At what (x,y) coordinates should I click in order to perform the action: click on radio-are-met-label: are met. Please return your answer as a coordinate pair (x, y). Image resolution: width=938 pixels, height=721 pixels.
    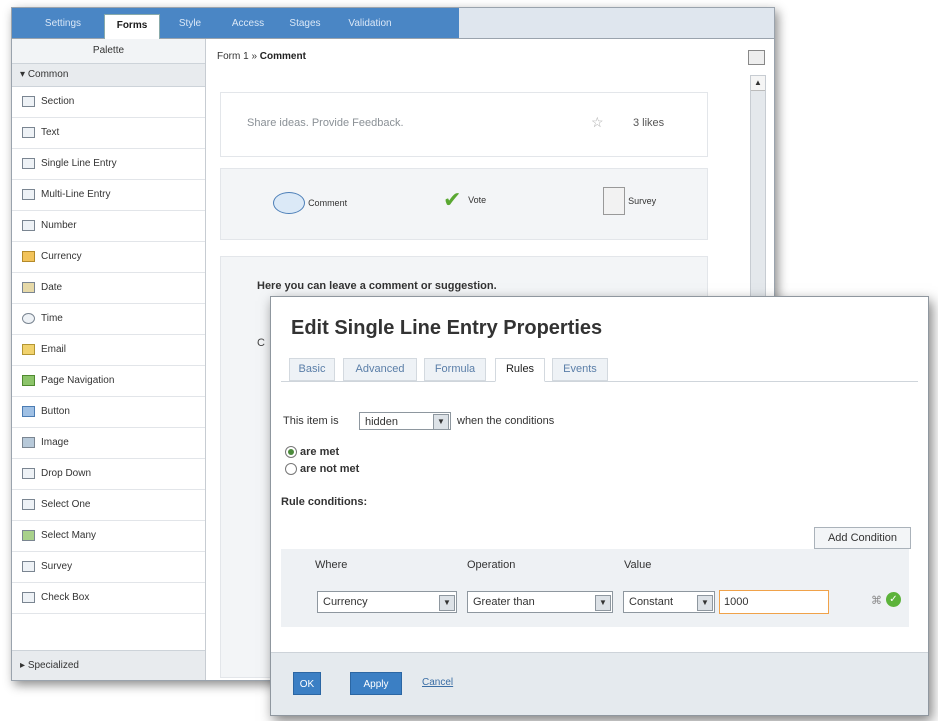
    Looking at the image, I should click on (320, 452).